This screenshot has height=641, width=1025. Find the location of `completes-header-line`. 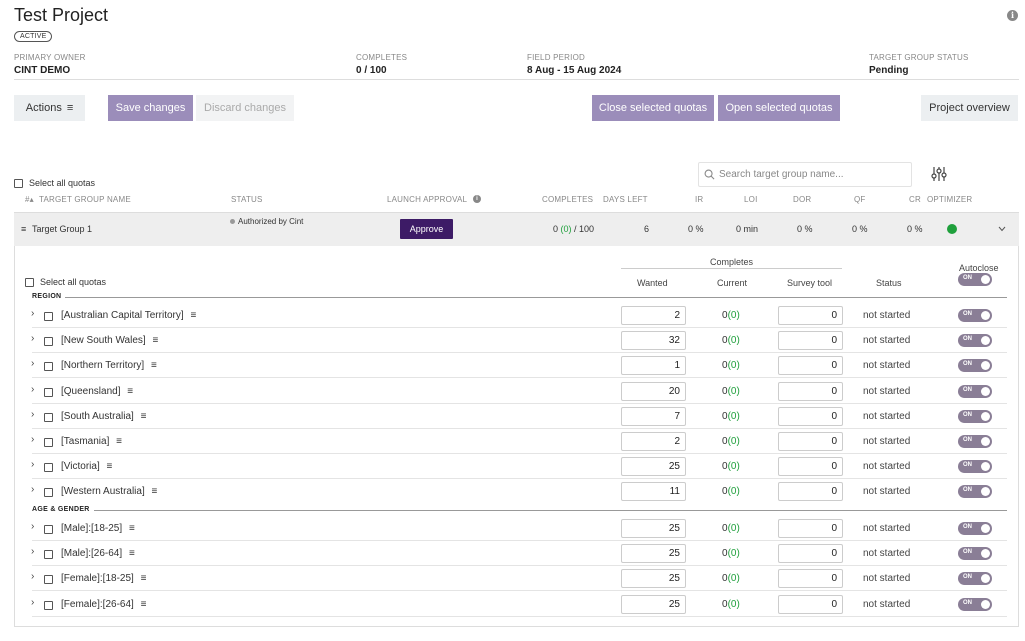

completes-header-line is located at coordinates (731, 268).